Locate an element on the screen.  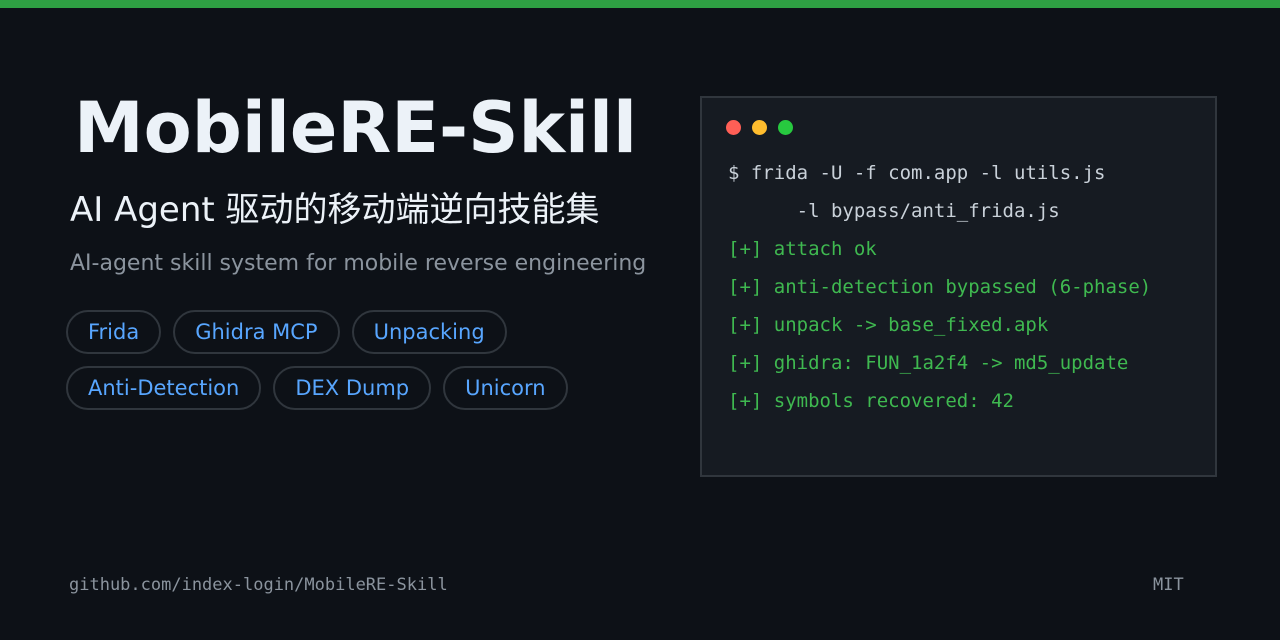
tag-frida: Frida is located at coordinates (114, 332).